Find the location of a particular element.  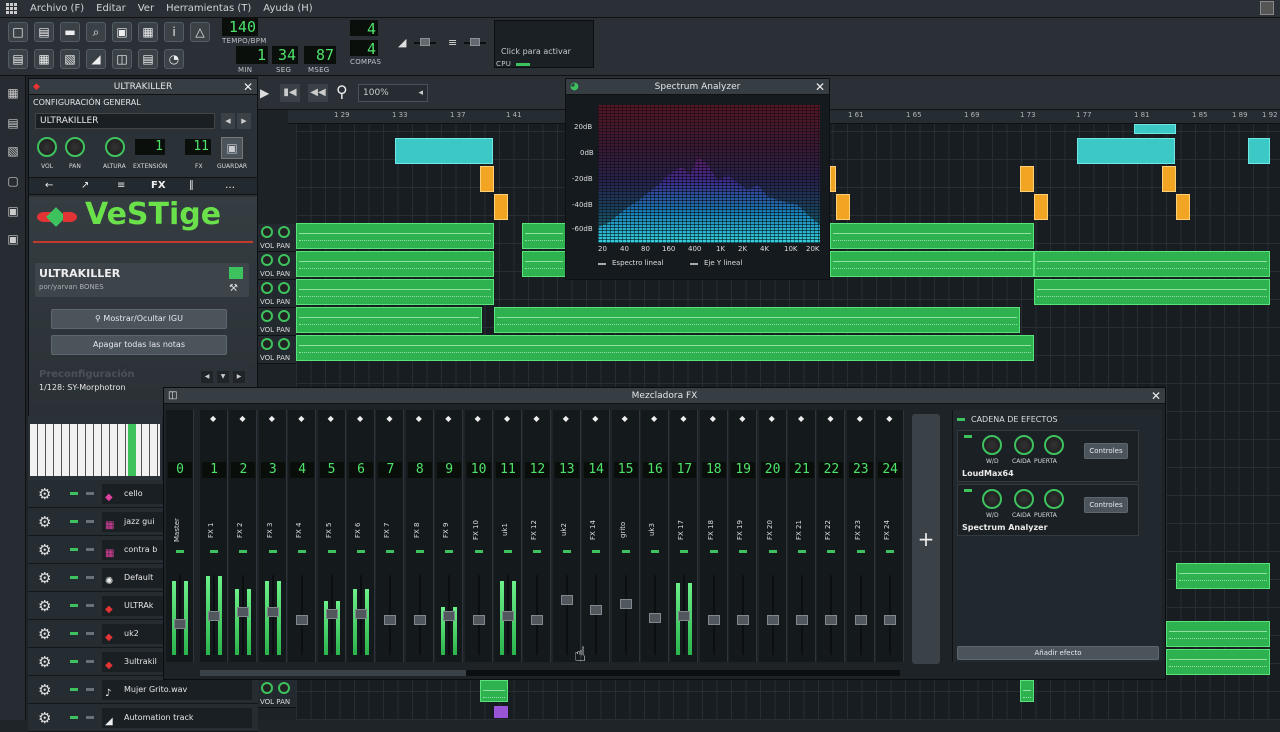

channel-name: FX 17 is located at coordinates (684, 530).